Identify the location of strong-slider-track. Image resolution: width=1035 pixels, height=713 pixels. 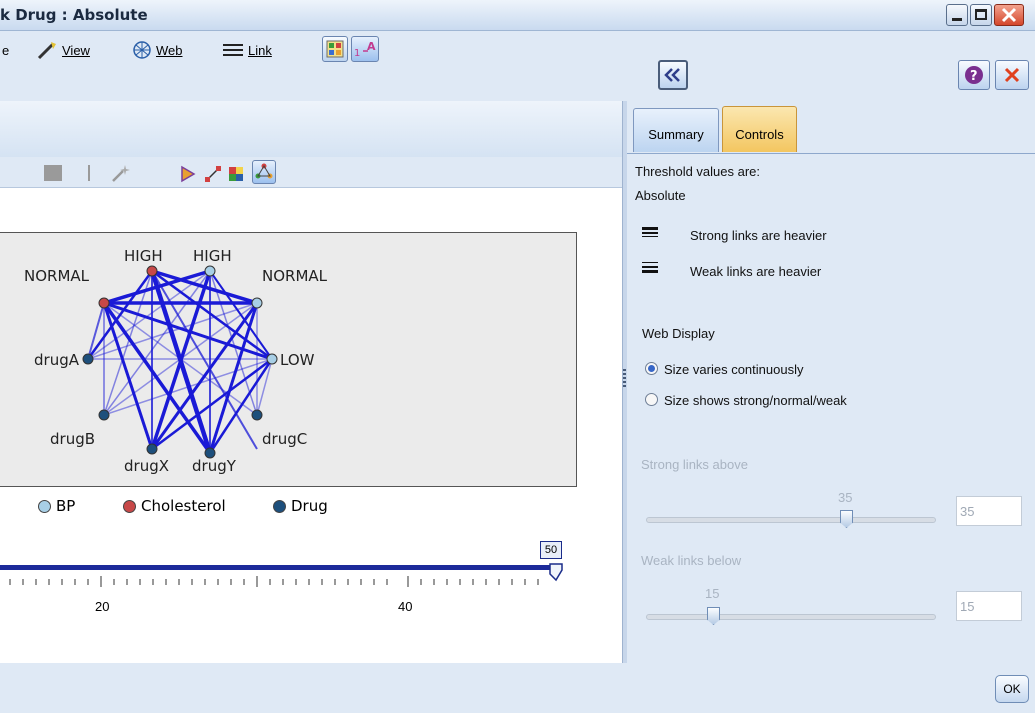
(791, 520).